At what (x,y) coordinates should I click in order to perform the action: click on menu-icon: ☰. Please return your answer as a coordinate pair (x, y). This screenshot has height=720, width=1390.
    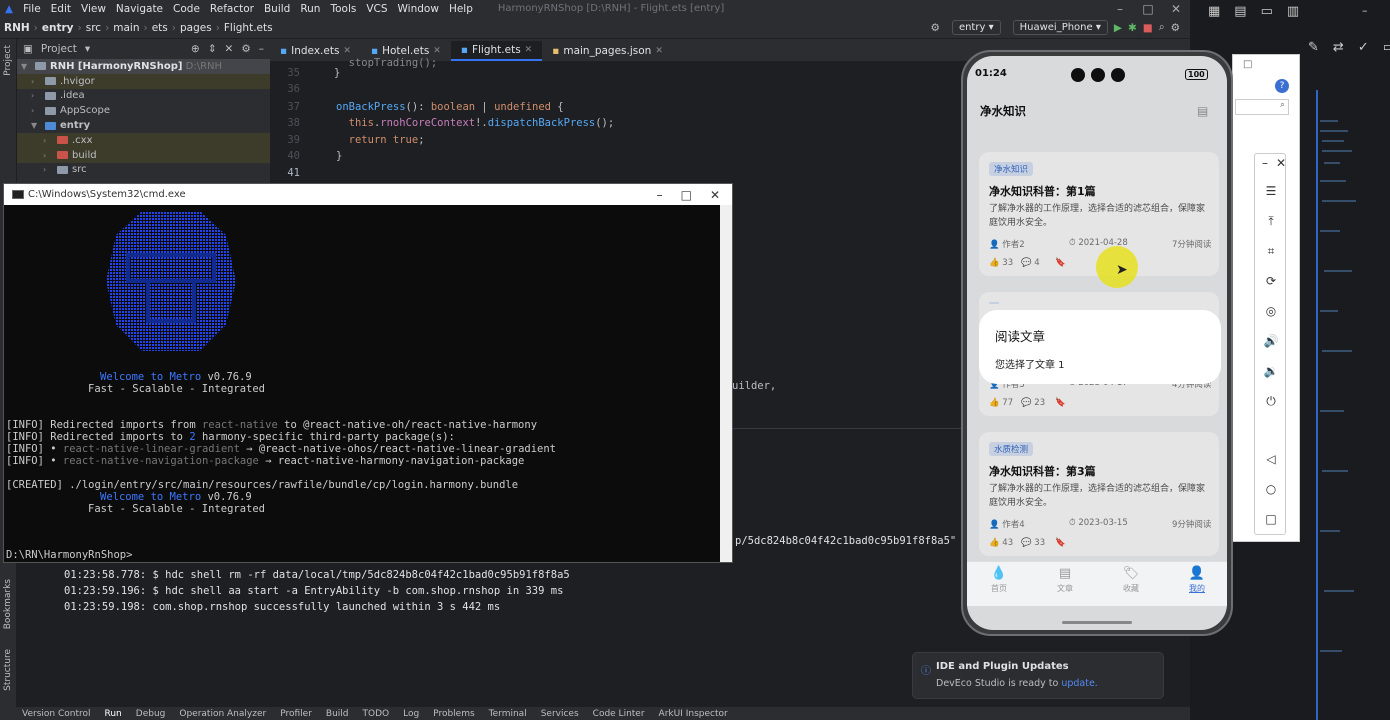
    Looking at the image, I should click on (1271, 191).